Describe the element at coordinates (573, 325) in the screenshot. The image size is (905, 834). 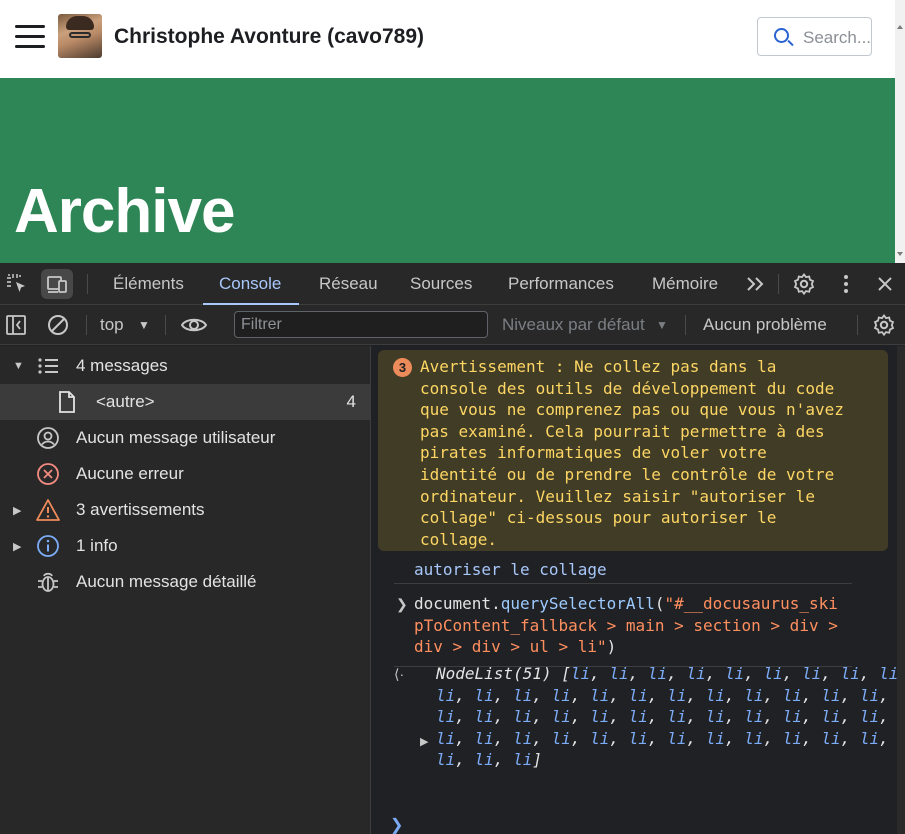
I see `log-levels-dropdown: Niveaux par défaut` at that location.